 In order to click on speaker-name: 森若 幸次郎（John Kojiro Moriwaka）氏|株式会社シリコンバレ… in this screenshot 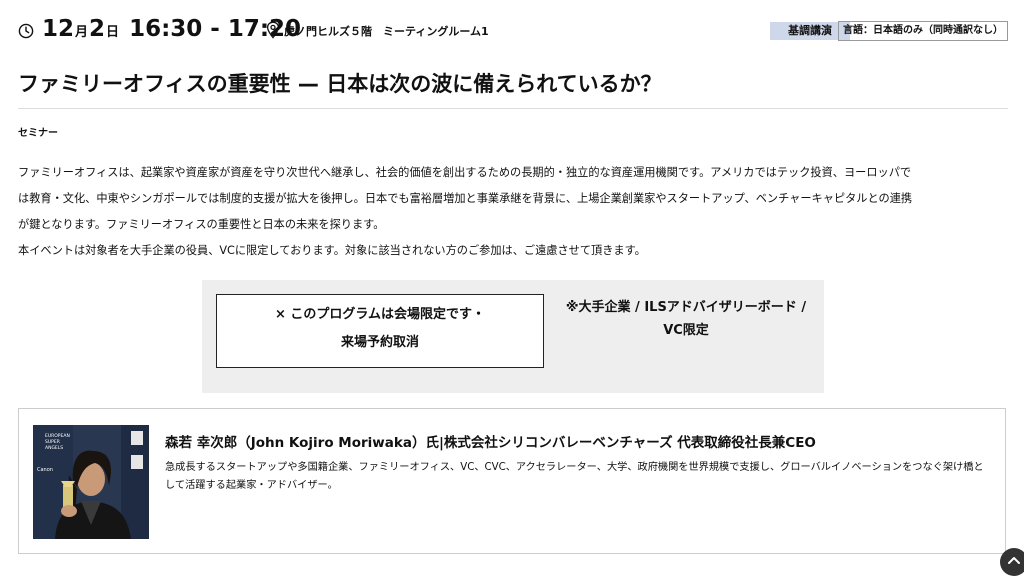, I will do `click(490, 443)`.